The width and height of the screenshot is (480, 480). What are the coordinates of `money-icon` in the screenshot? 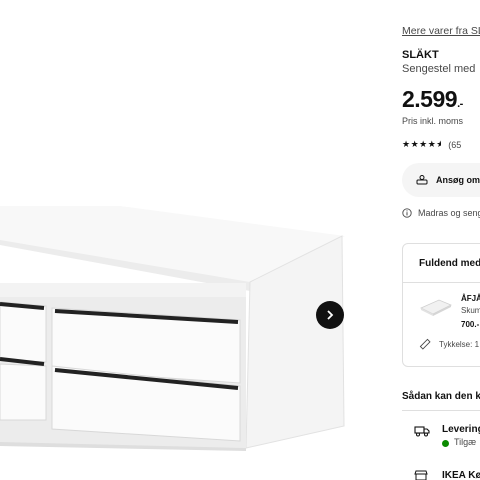 It's located at (422, 180).